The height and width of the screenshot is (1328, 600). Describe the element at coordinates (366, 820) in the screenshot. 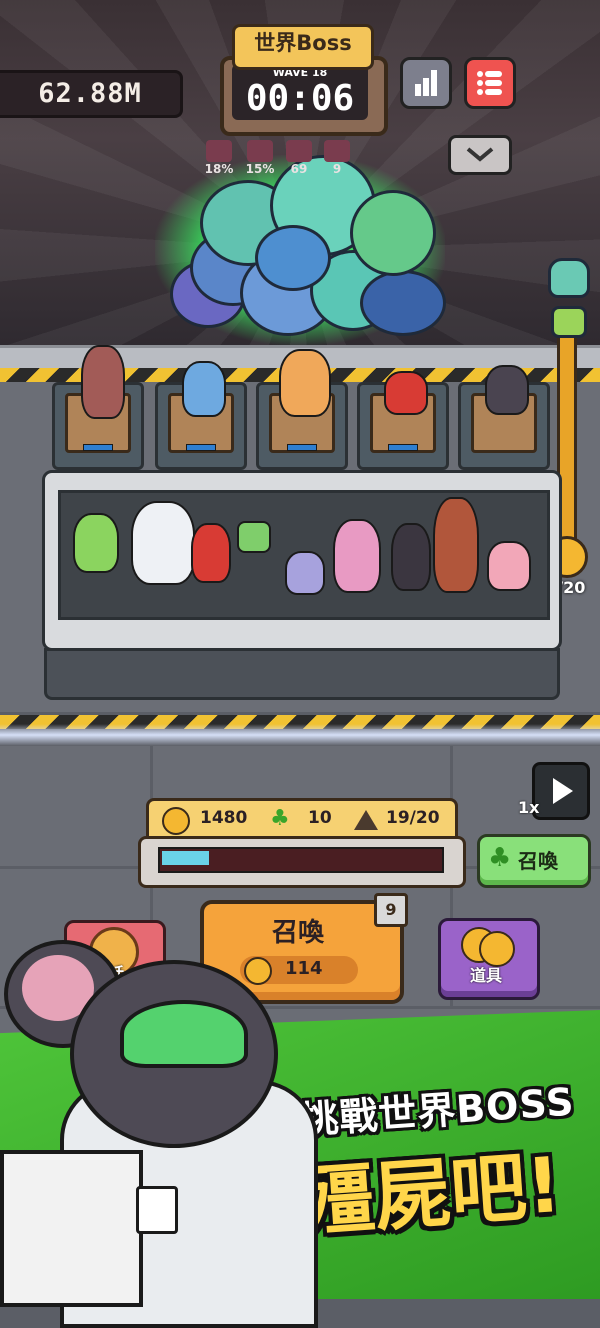

I see `wizard-hat-icon` at that location.